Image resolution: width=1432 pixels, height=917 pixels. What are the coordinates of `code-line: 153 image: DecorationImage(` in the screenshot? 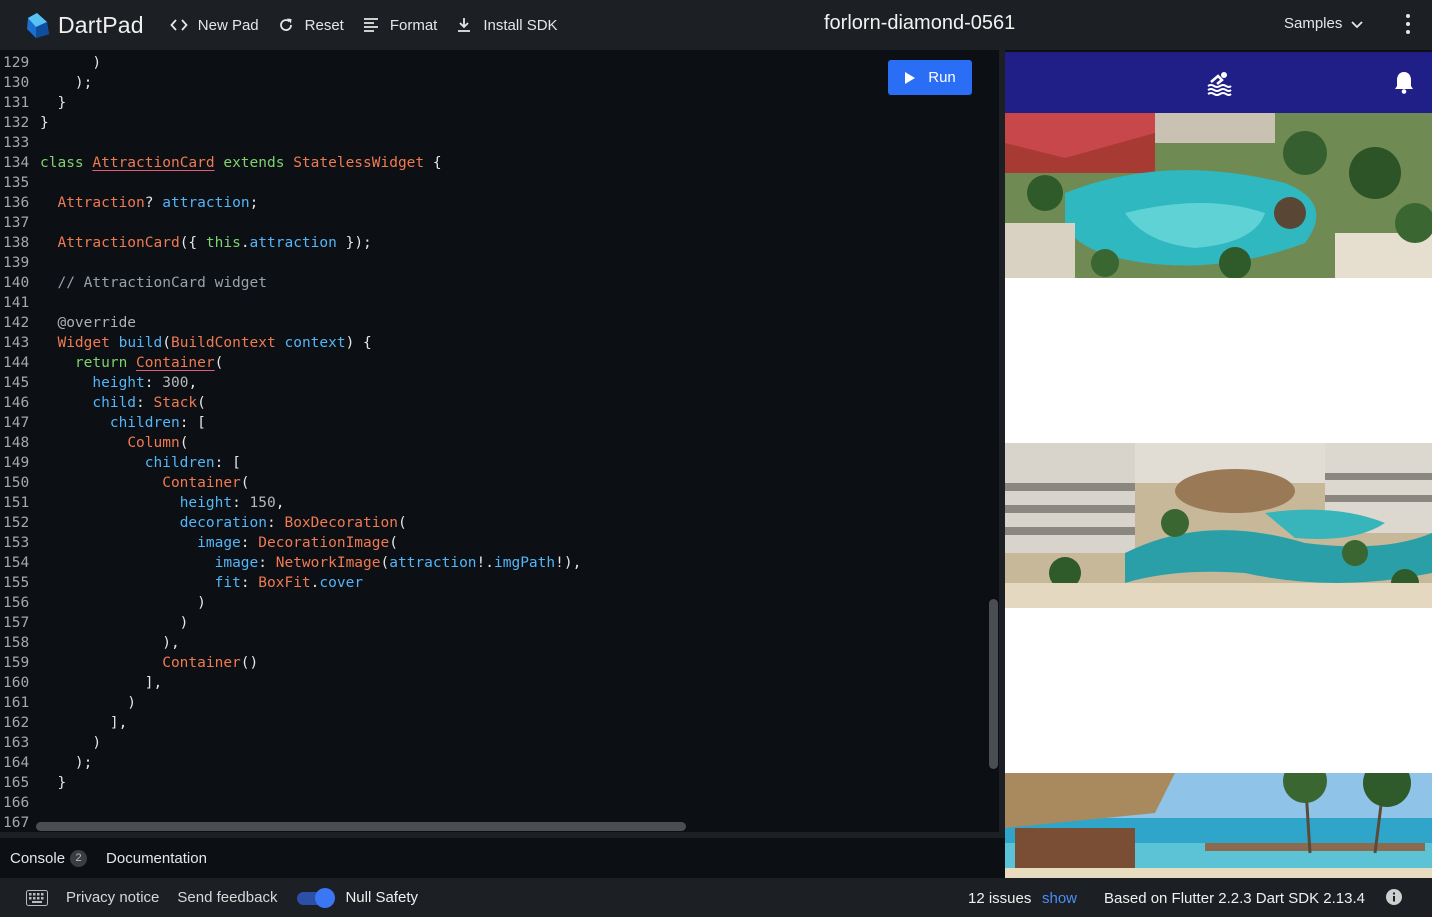 It's located at (290, 543).